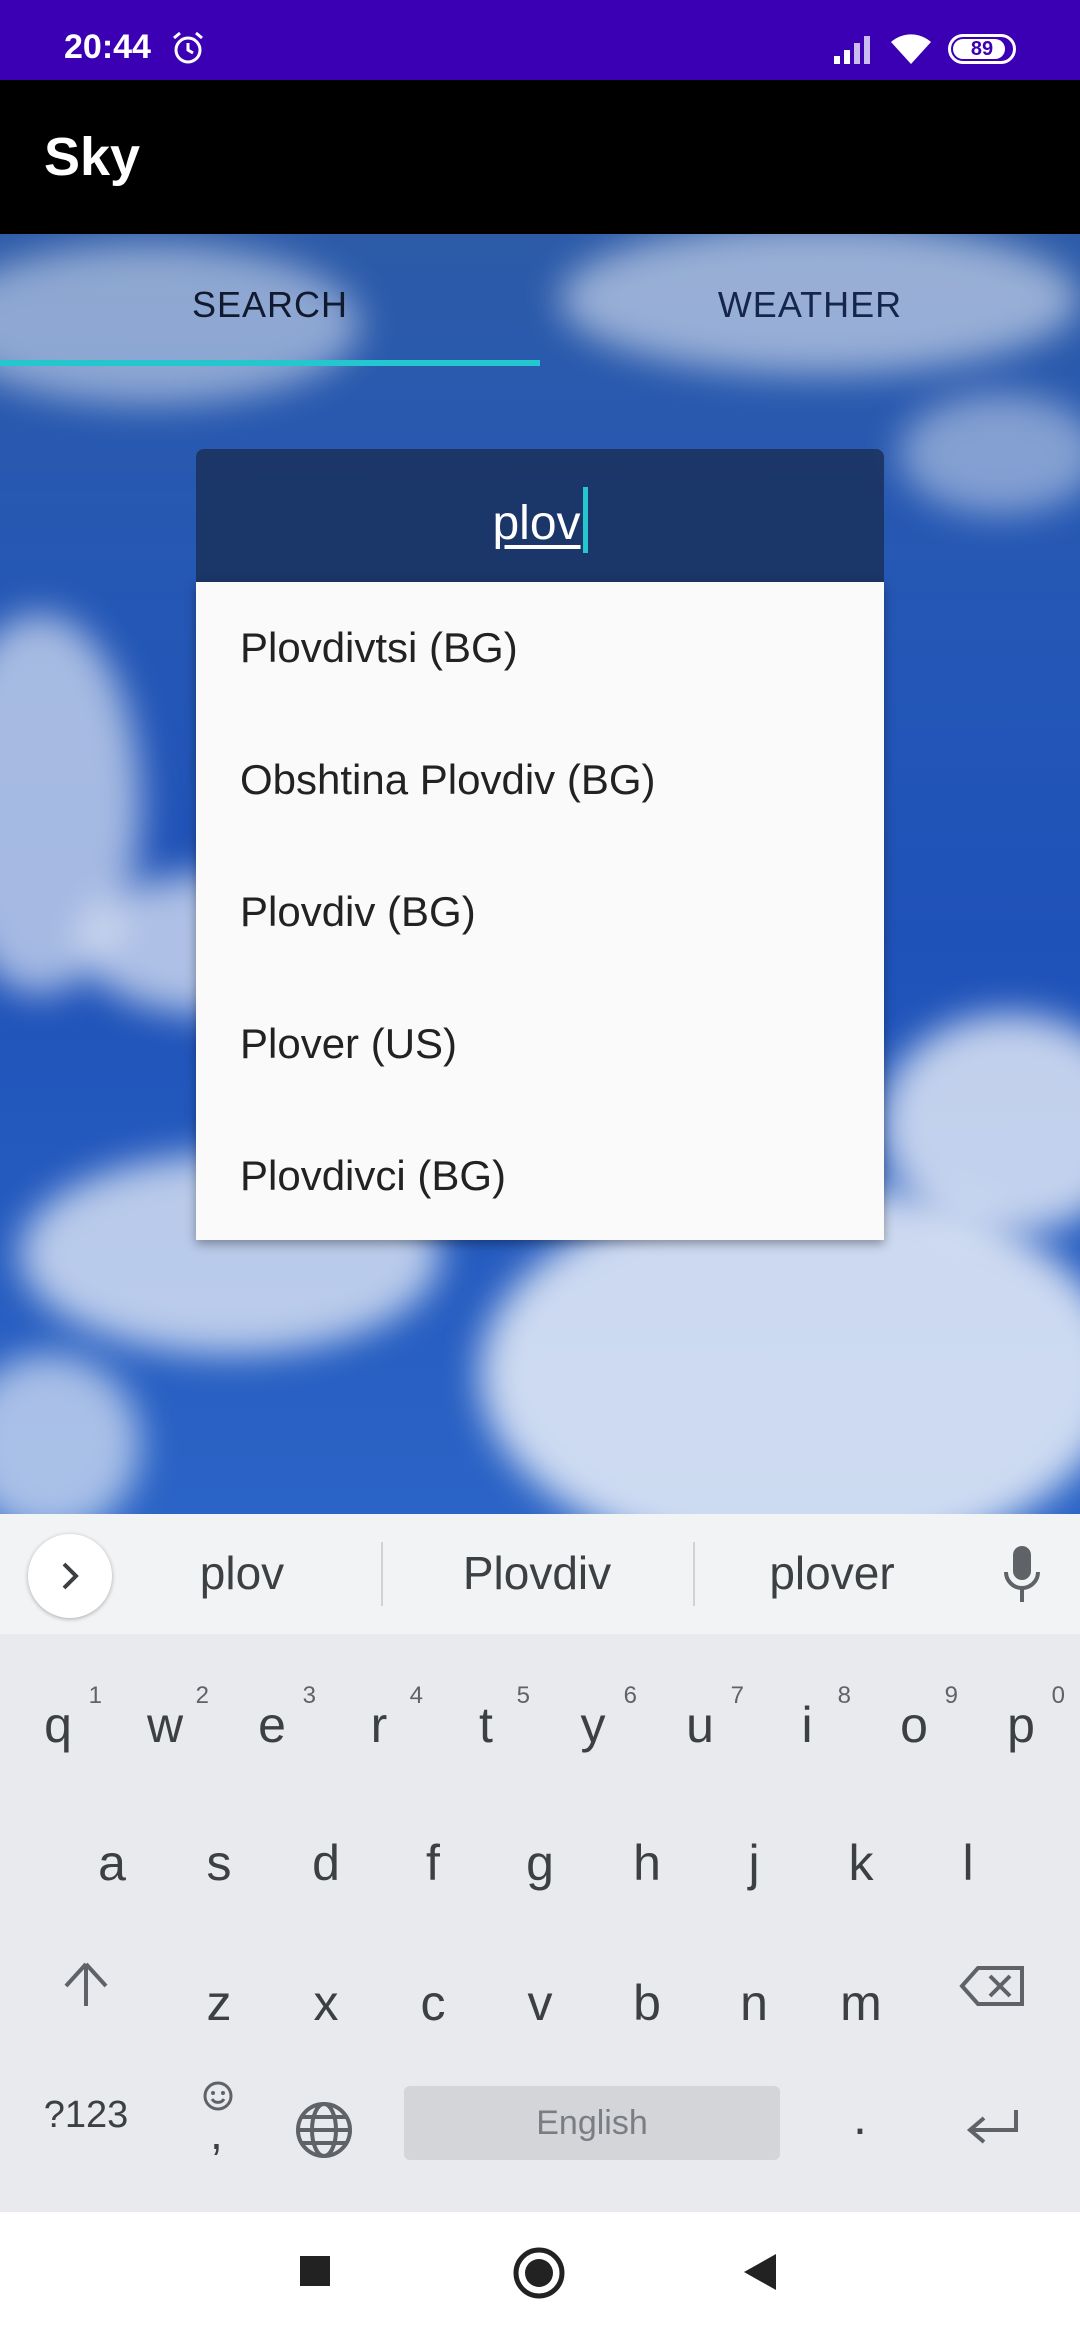 This screenshot has width=1080, height=2340. What do you see at coordinates (216, 2133) in the screenshot?
I see `comma-key-label: ,` at bounding box center [216, 2133].